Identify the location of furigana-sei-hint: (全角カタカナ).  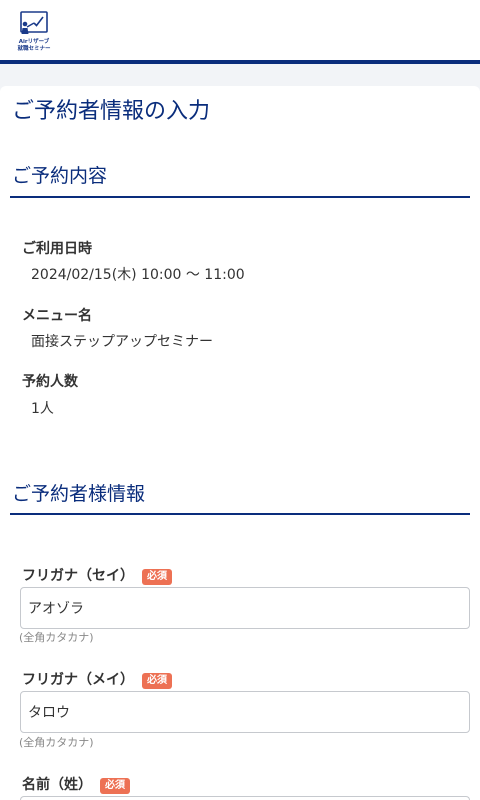
(56, 637).